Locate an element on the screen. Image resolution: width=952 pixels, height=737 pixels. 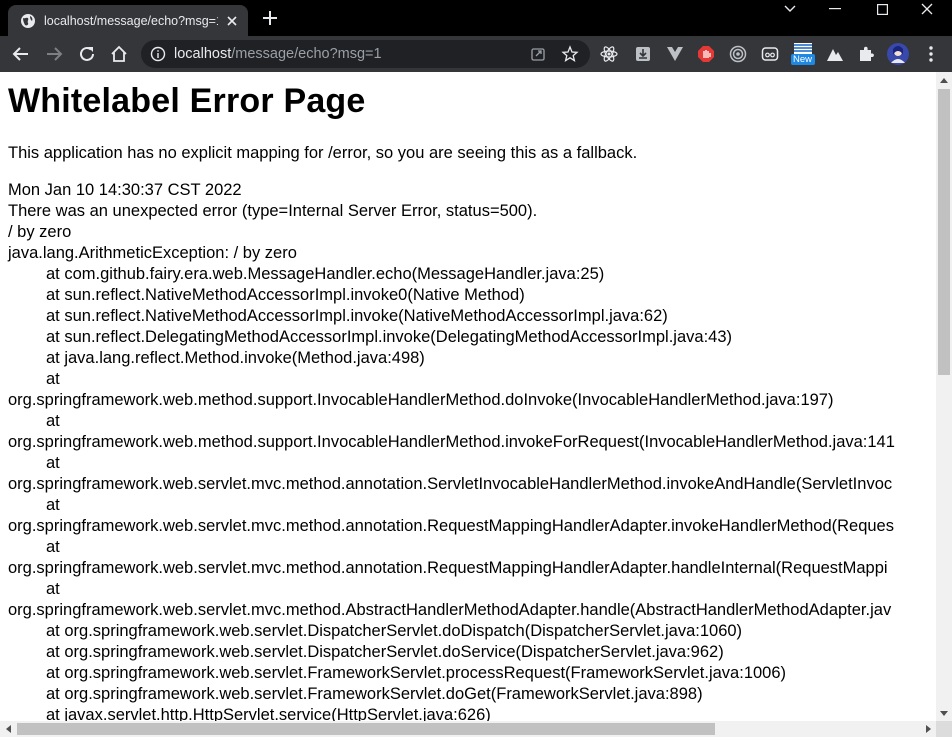
trace-line: java.lang.ArithmeticException: / by zero is located at coordinates (152, 253).